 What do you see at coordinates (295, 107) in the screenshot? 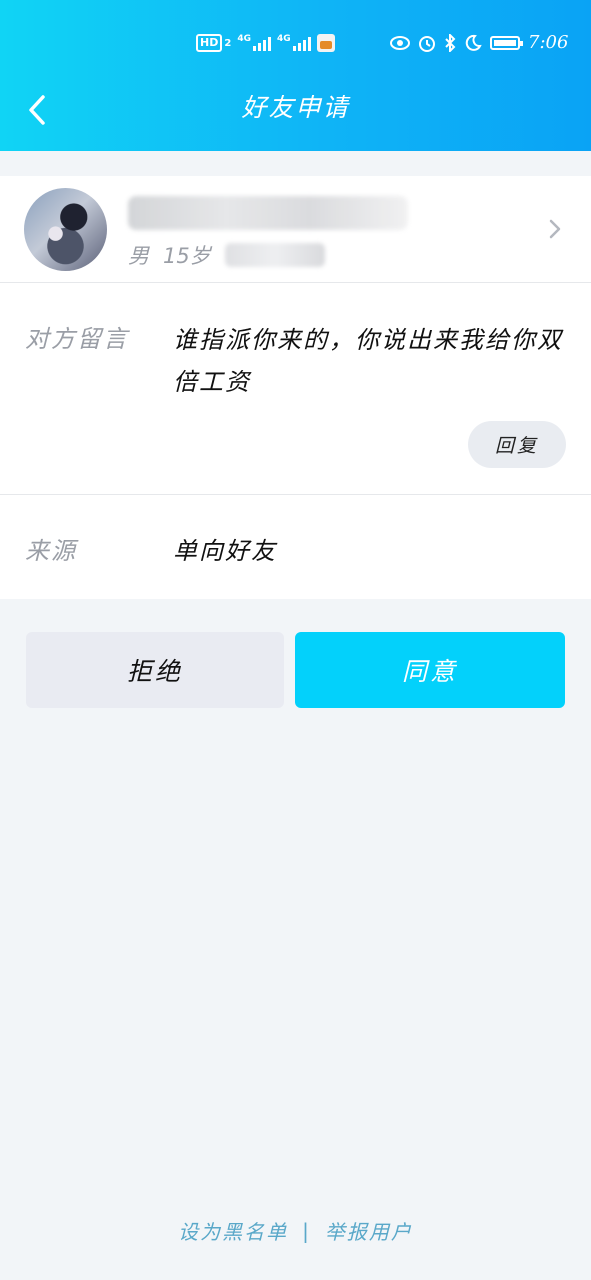
I see `page-title: 好友申请` at bounding box center [295, 107].